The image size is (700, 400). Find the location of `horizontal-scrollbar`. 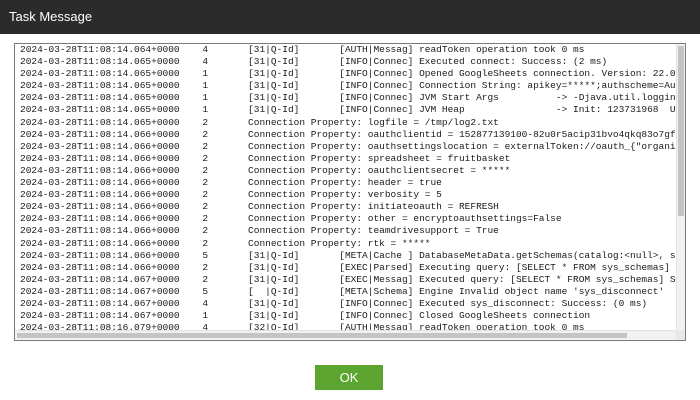

horizontal-scrollbar is located at coordinates (346, 335).